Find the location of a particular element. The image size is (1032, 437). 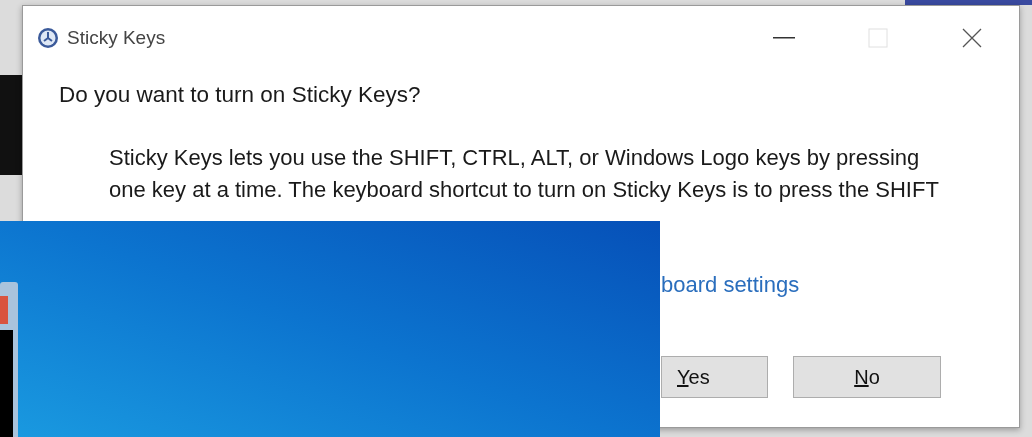

window-title: Sticky Keys is located at coordinates (117, 38).